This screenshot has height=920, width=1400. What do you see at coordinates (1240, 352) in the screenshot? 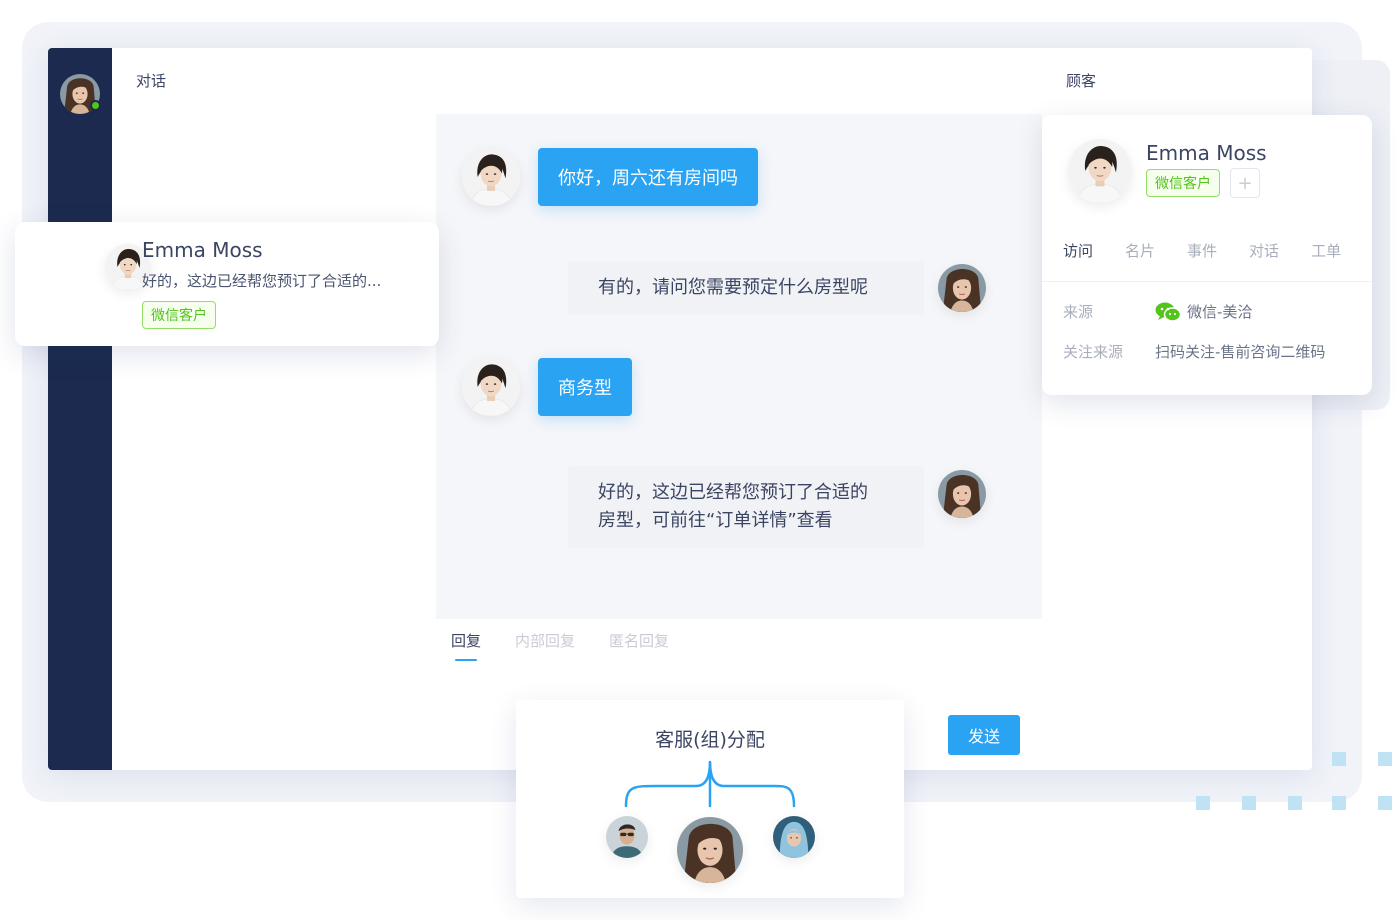
I see `info-value: 扫码关注-售前咨询二维码` at bounding box center [1240, 352].